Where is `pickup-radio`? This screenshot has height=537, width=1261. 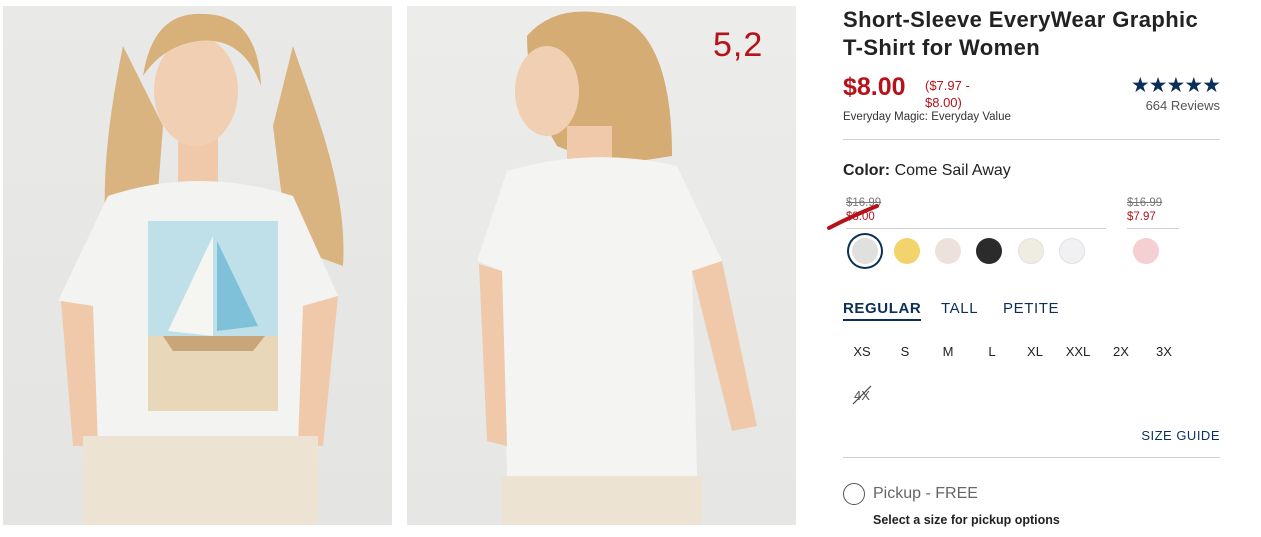
pickup-radio is located at coordinates (854, 494).